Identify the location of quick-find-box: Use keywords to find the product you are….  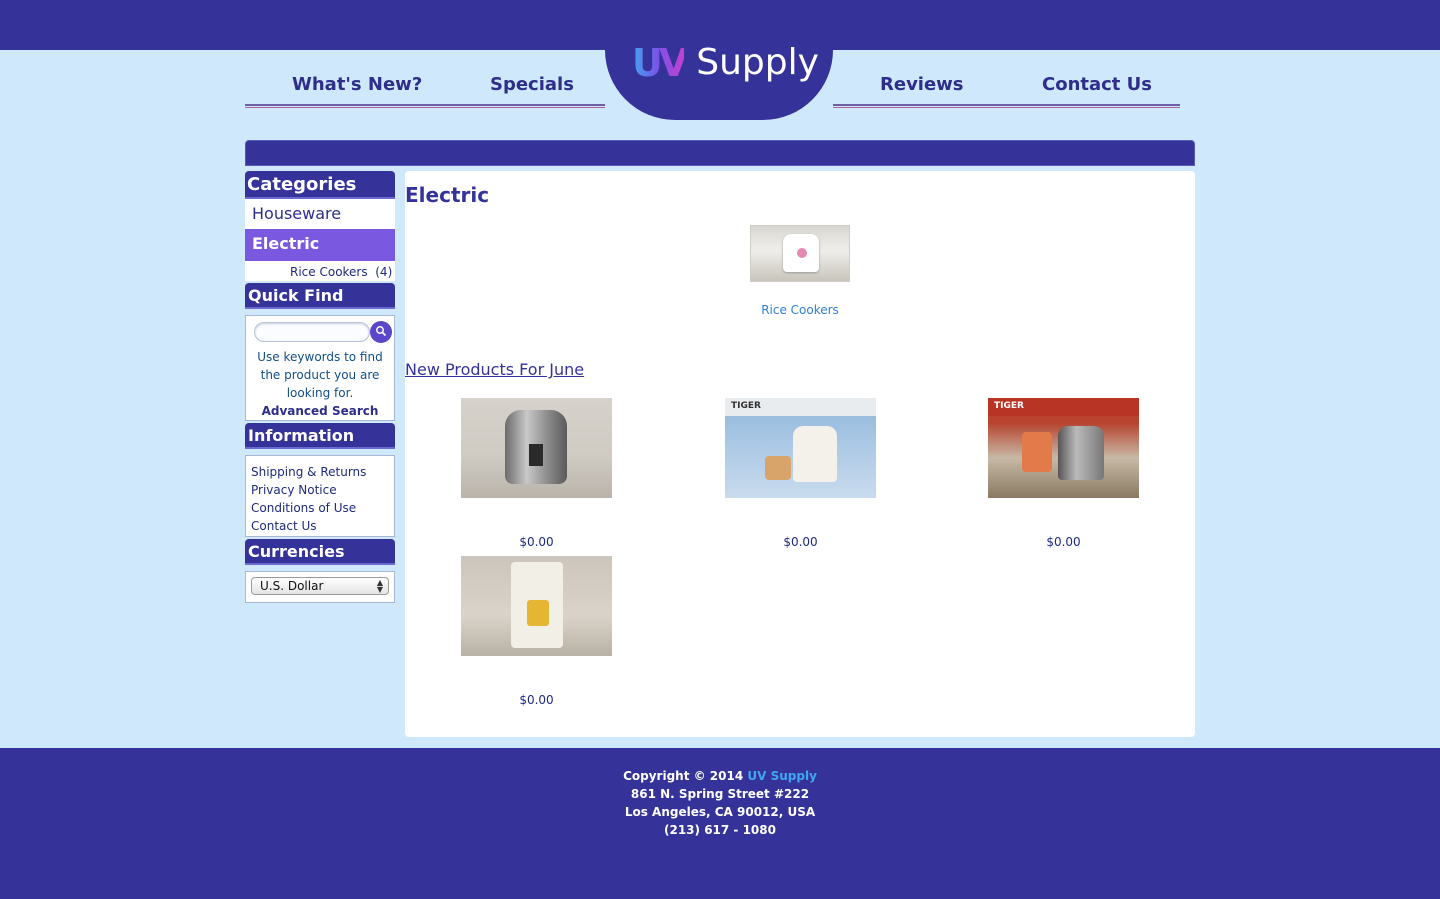
(320, 368).